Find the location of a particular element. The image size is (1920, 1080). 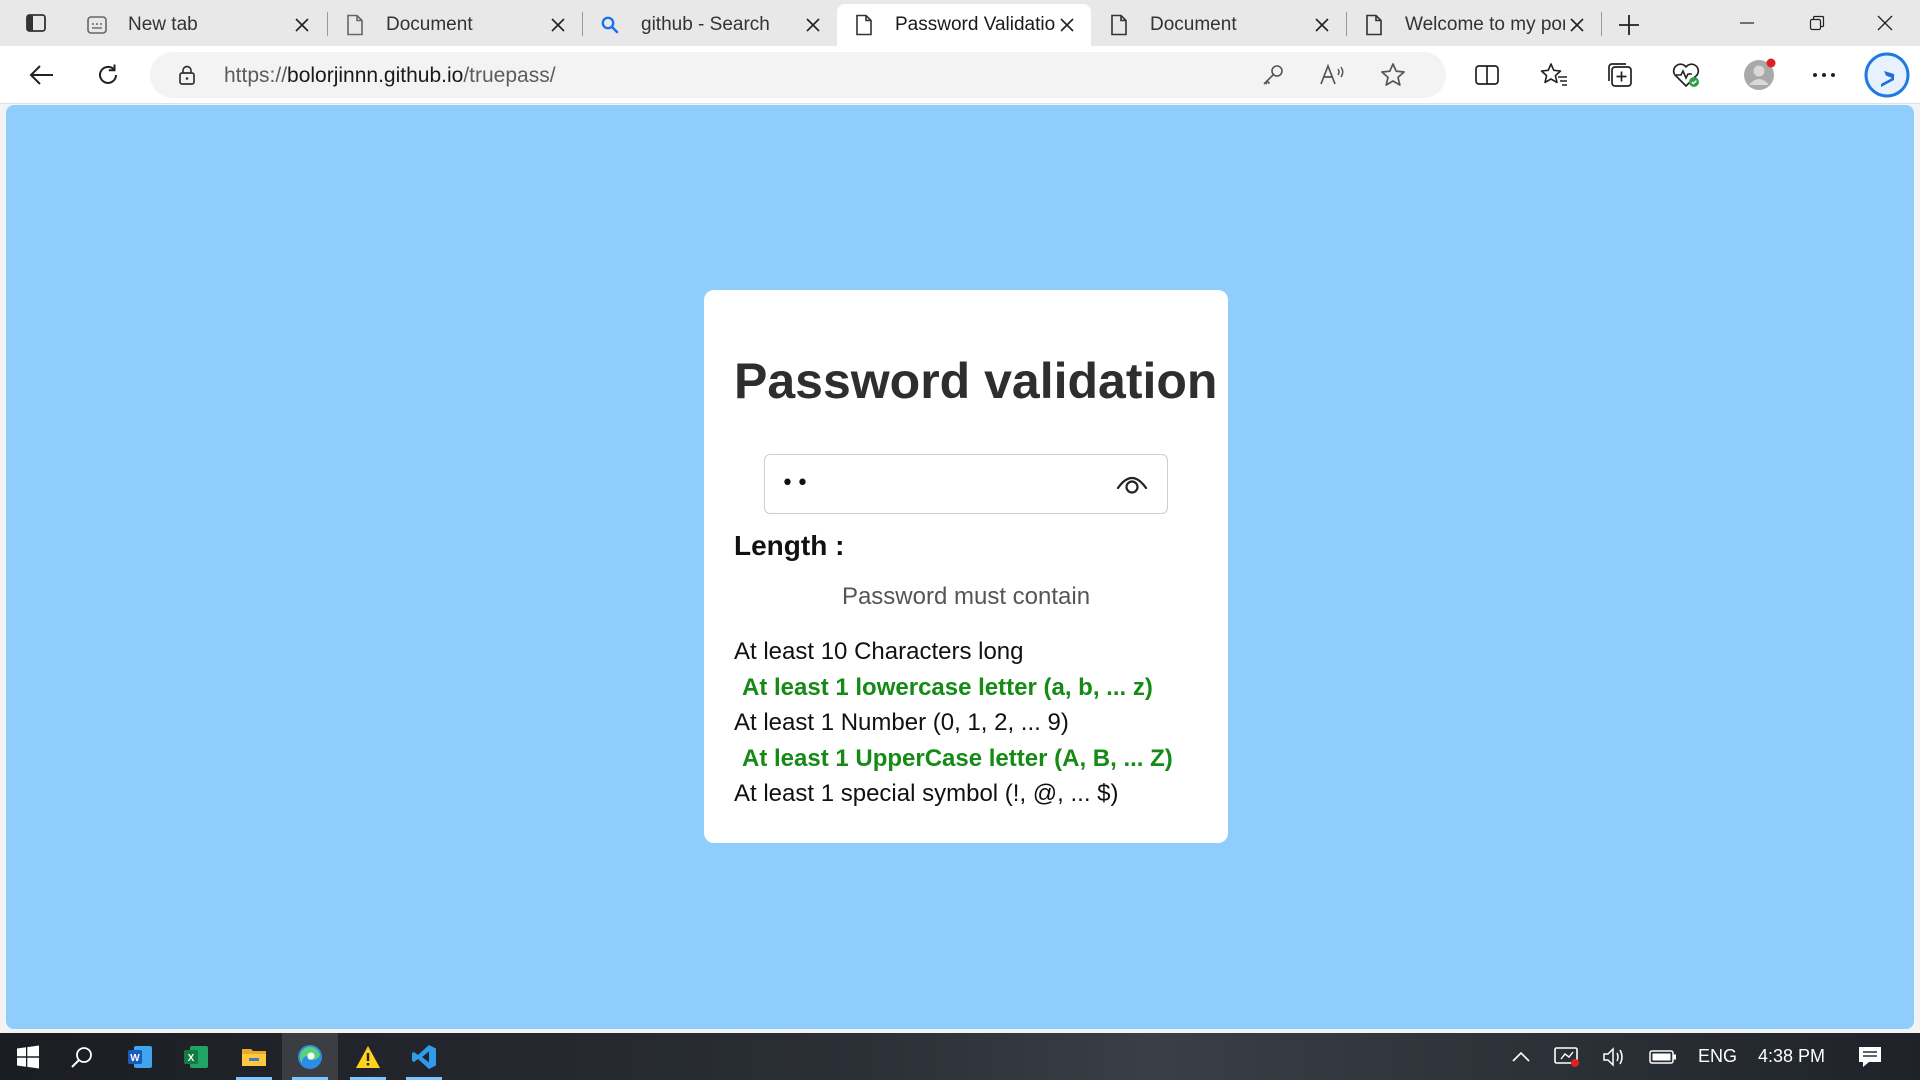

taskbar-file-explorer is located at coordinates (254, 1056).